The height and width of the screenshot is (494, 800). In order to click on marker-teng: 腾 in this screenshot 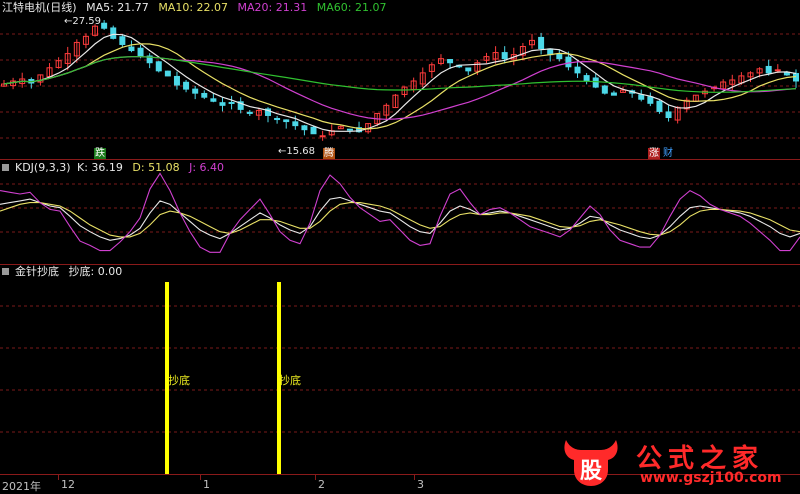, I will do `click(329, 153)`.